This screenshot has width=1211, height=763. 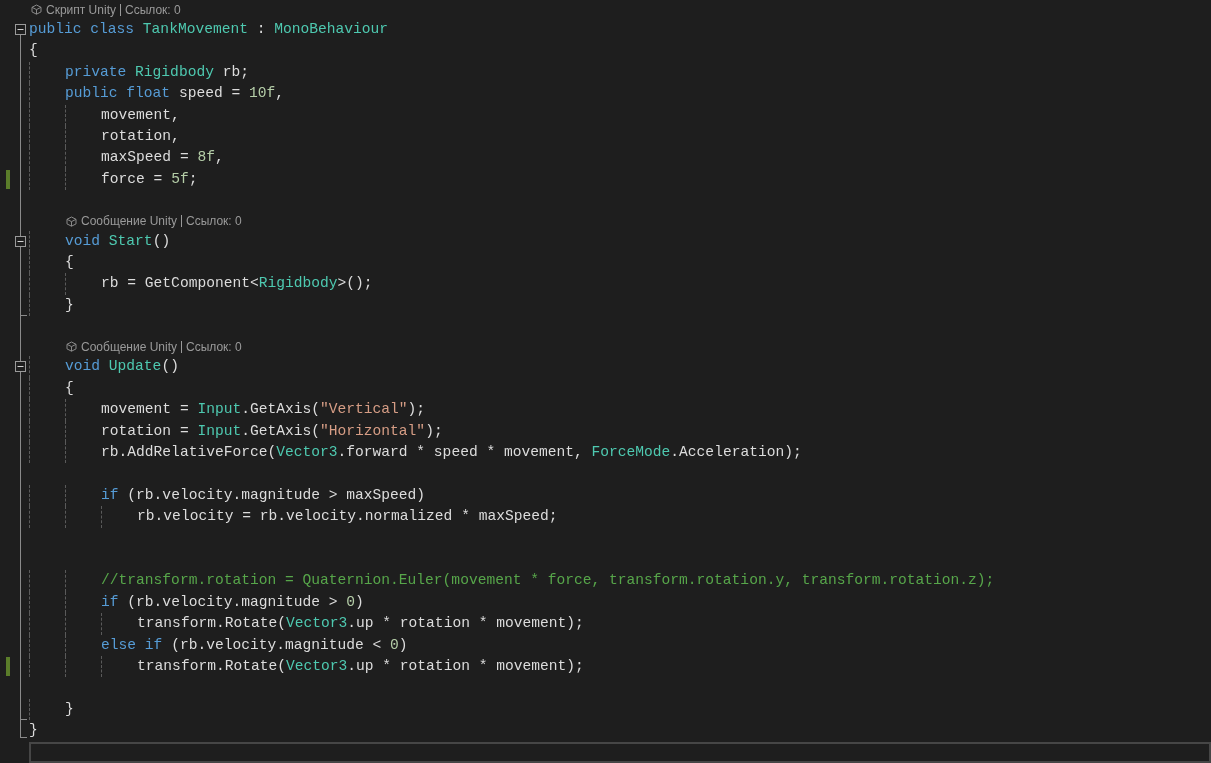 What do you see at coordinates (104, 367) in the screenshot?
I see `code-line: void Update()` at bounding box center [104, 367].